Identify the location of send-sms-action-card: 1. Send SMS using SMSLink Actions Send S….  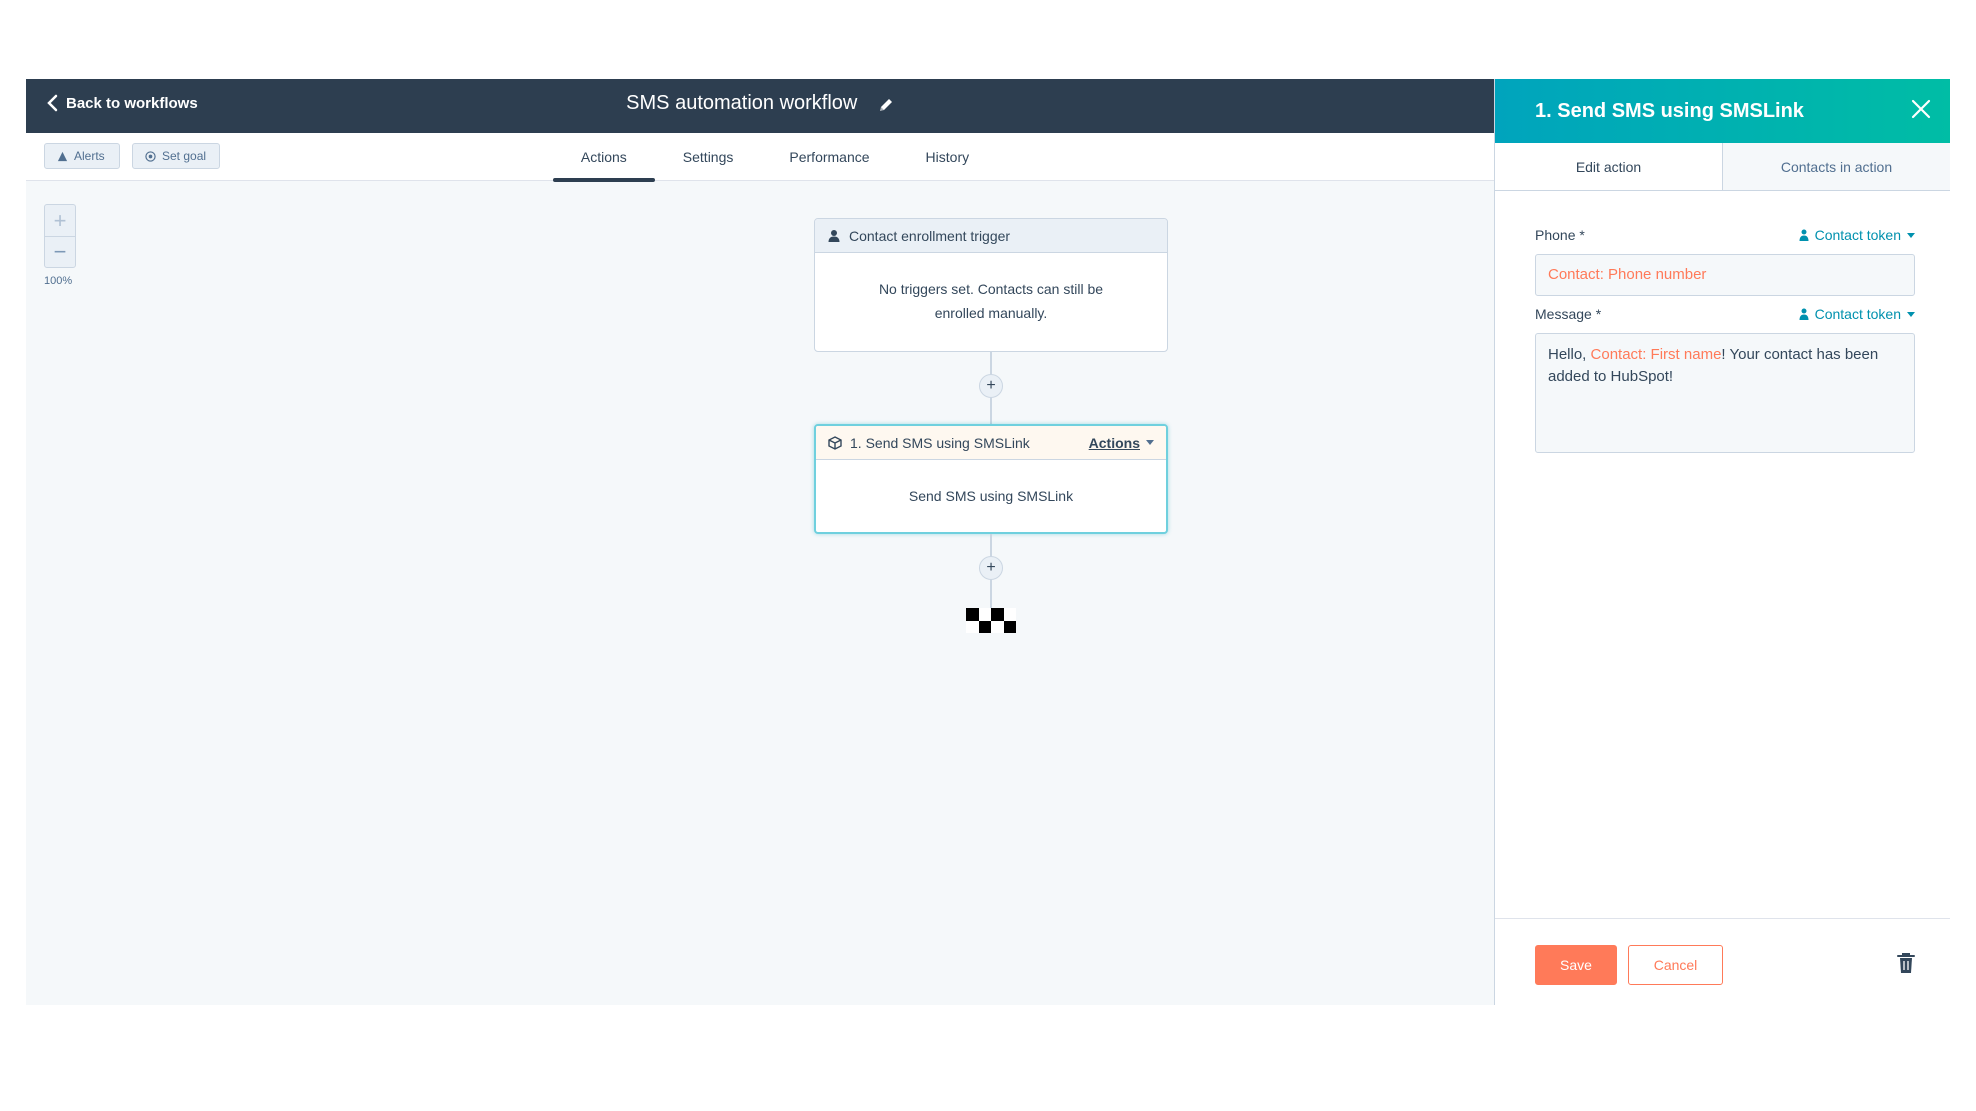
(991, 479).